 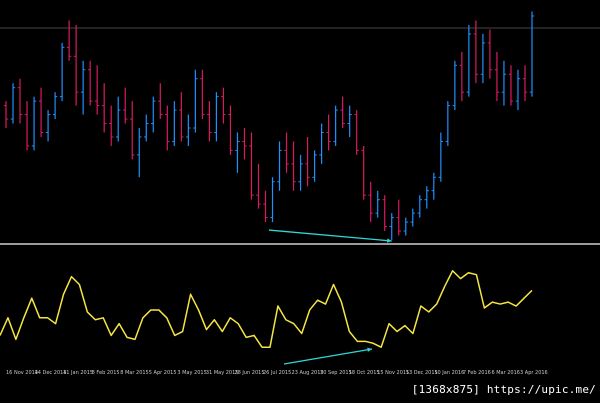 What do you see at coordinates (307, 373) in the screenshot?
I see `date-tick-label: 23 Aug 2015` at bounding box center [307, 373].